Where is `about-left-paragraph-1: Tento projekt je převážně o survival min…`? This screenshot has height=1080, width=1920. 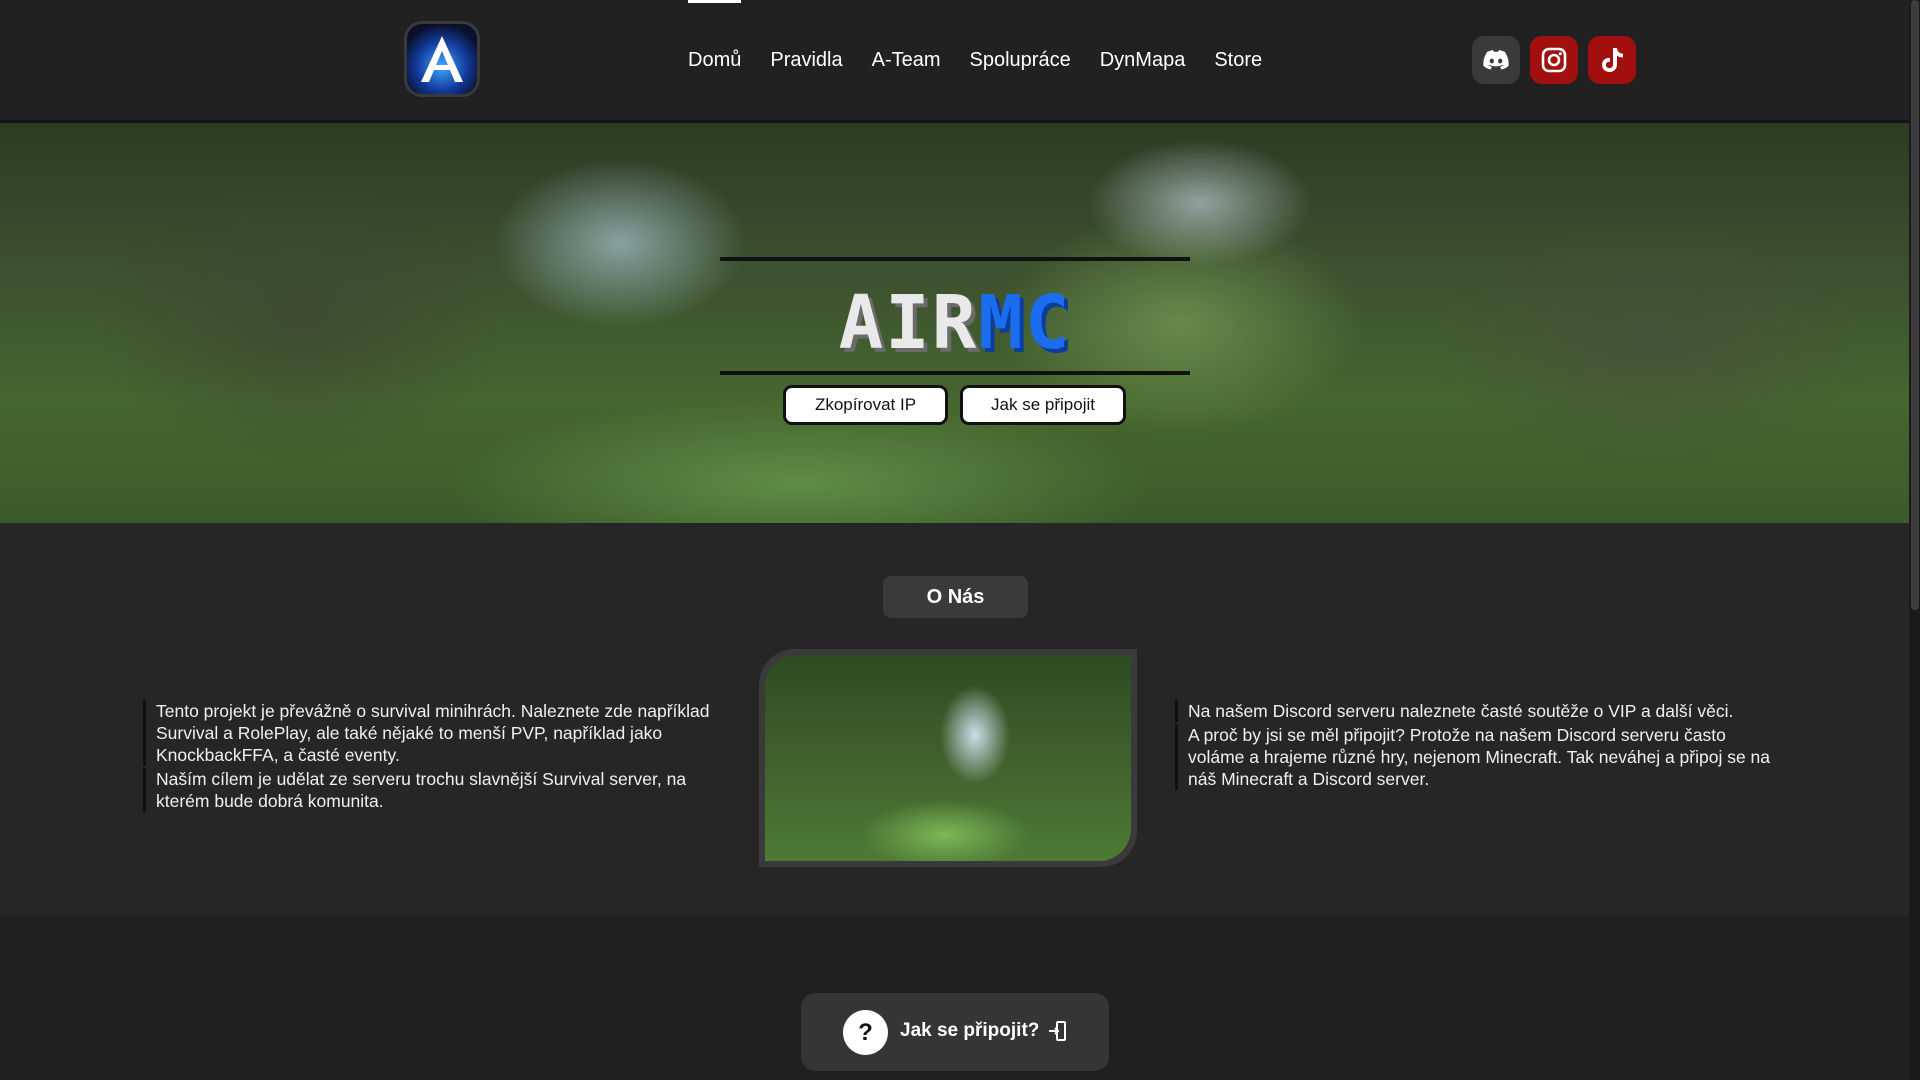 about-left-paragraph-1: Tento projekt je převážně o survival min… is located at coordinates (438, 733).